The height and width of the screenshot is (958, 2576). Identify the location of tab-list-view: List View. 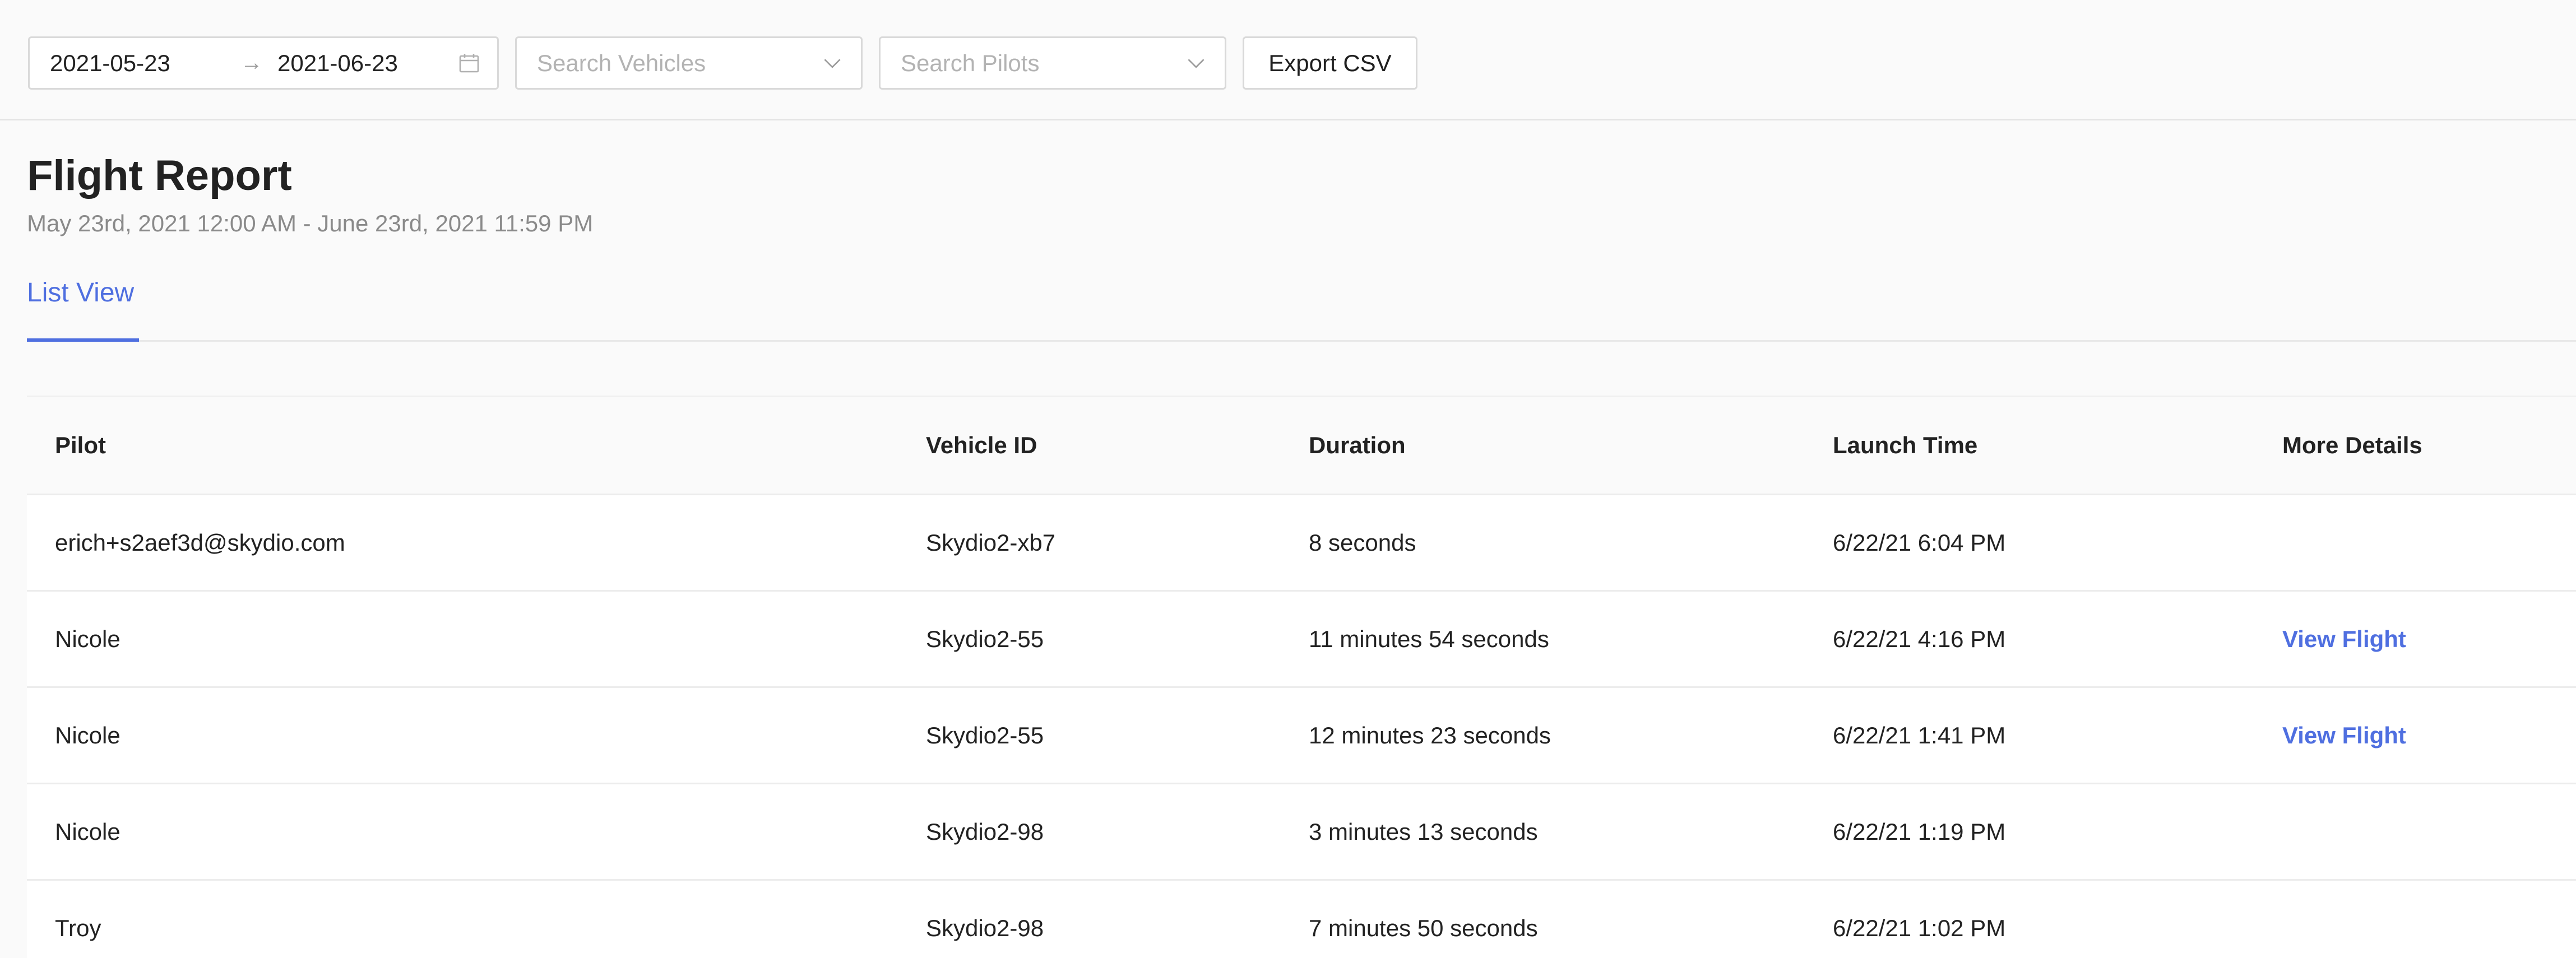
(80, 292).